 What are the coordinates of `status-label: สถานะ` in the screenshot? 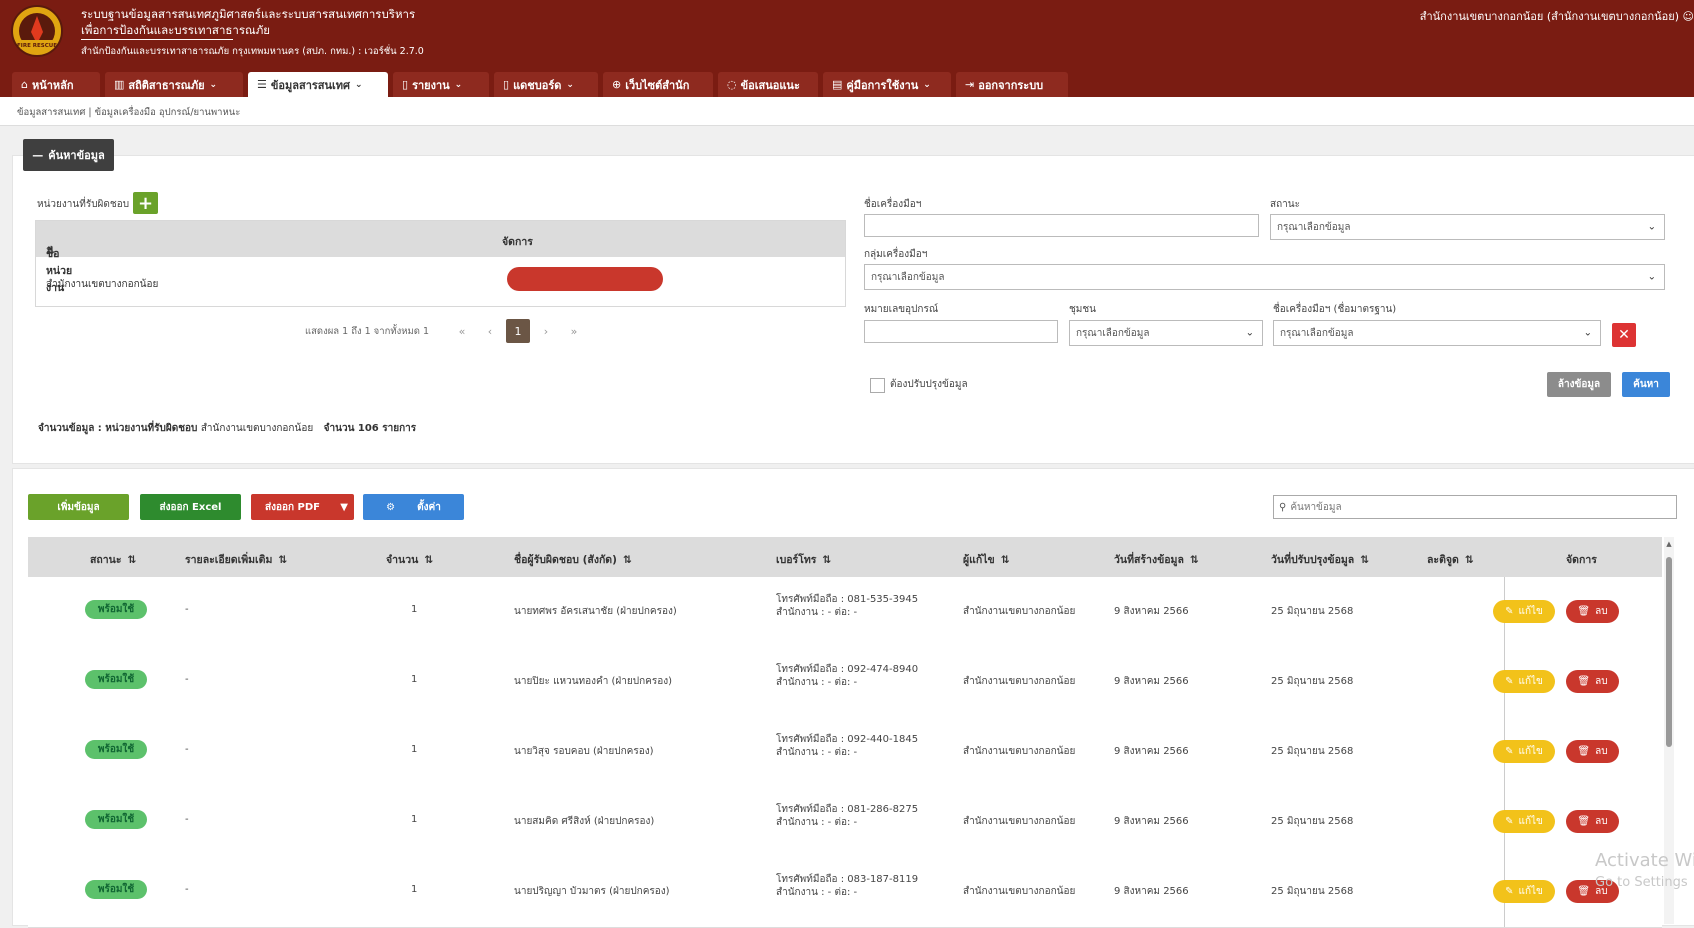 It's located at (1285, 204).